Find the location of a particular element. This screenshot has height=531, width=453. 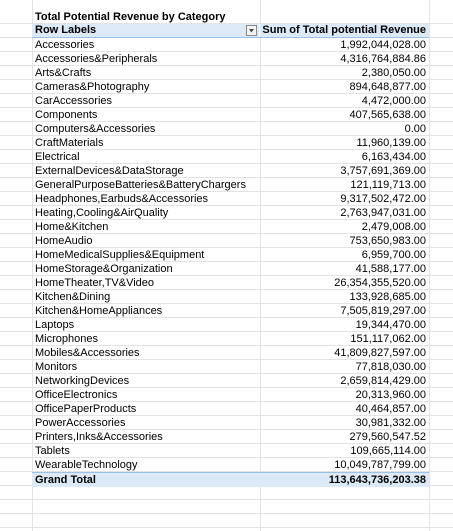

revenue-value: 41,588,177.00 is located at coordinates (390, 269).